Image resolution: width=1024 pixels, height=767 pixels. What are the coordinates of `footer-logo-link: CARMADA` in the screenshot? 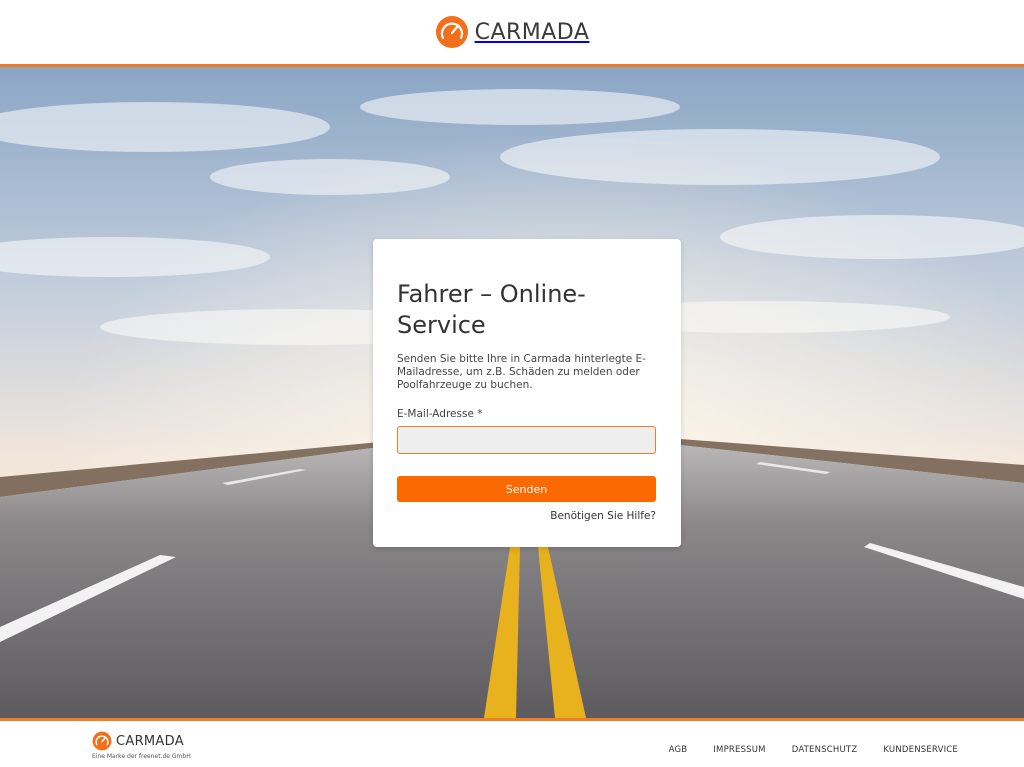 It's located at (141, 741).